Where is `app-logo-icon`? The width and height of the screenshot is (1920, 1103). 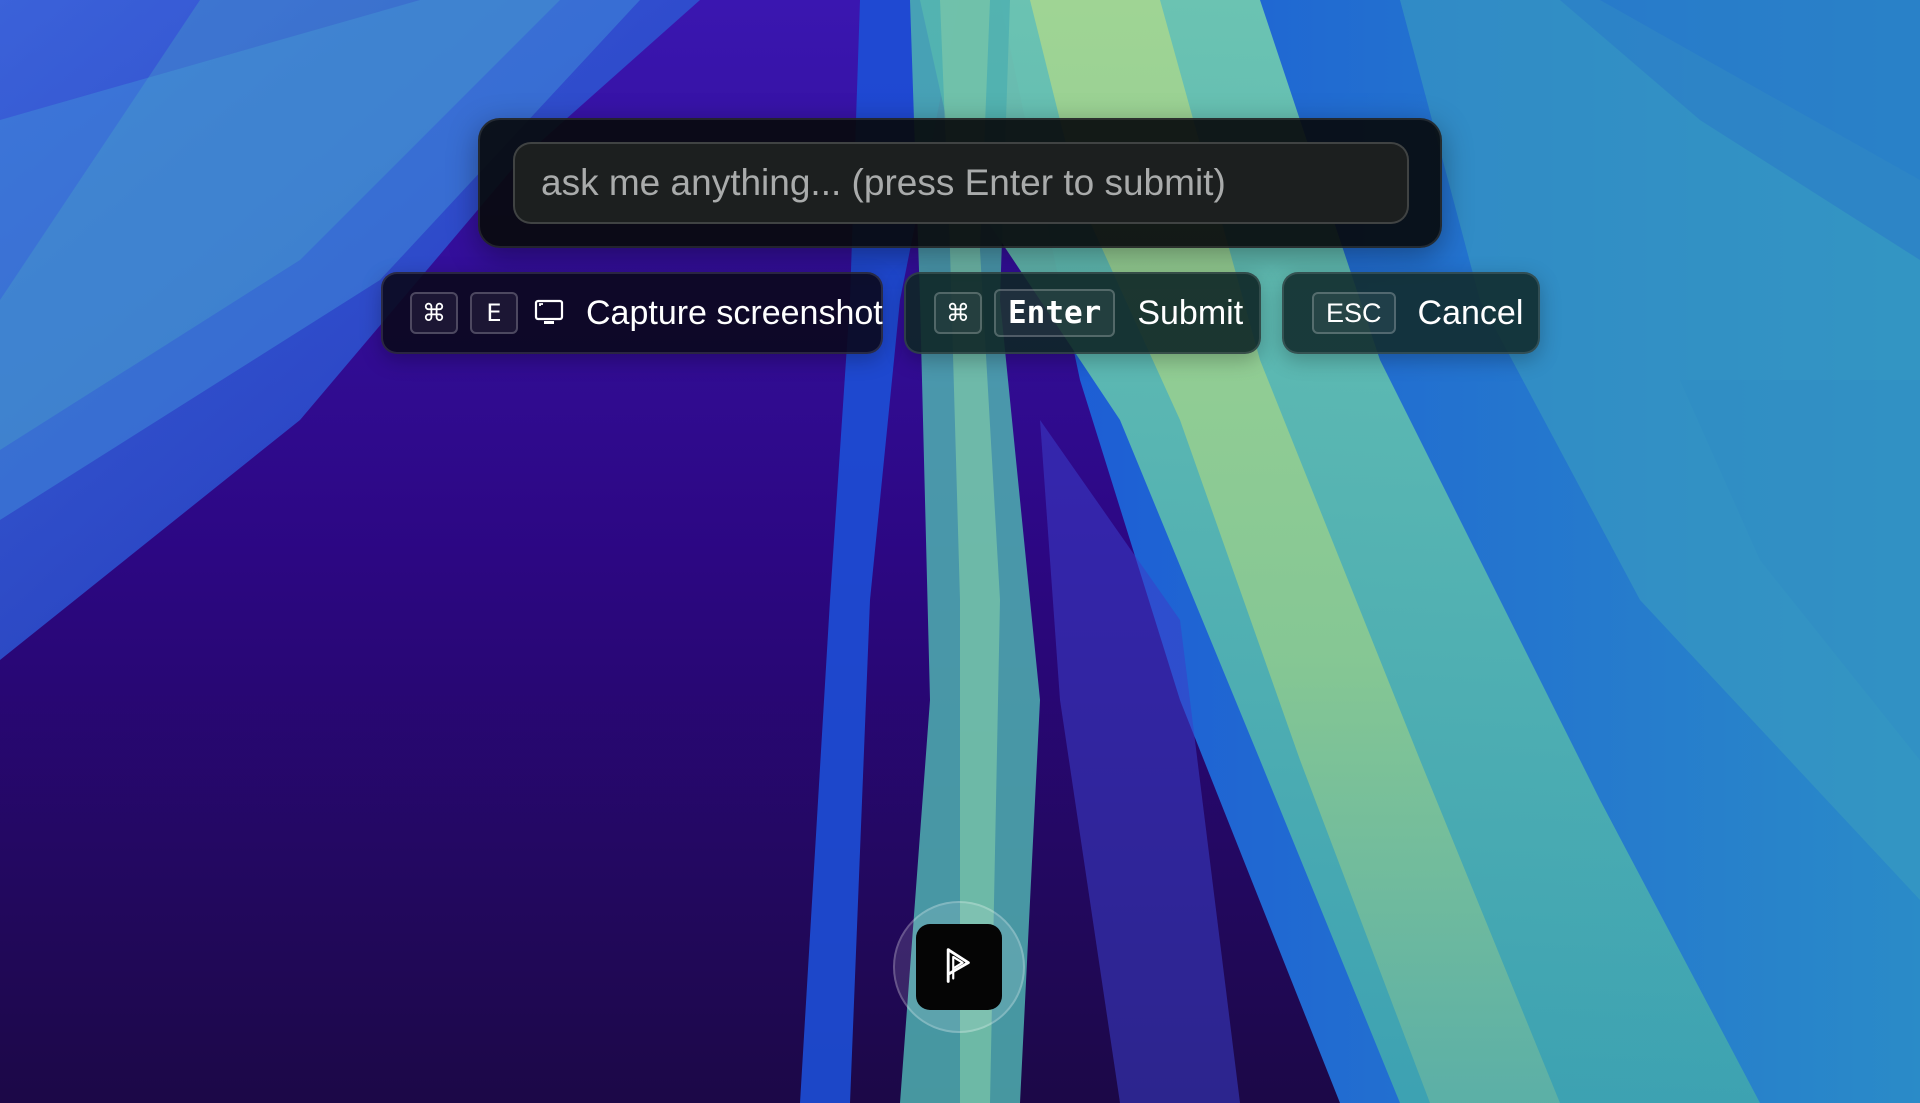
app-logo-icon is located at coordinates (959, 967).